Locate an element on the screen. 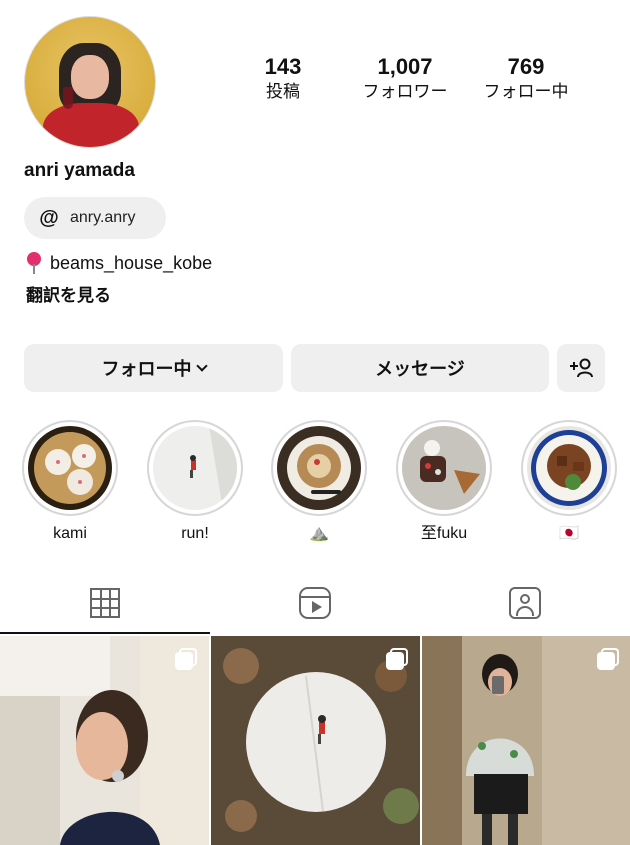  highlight-label: ⛰️ is located at coordinates (319, 533).